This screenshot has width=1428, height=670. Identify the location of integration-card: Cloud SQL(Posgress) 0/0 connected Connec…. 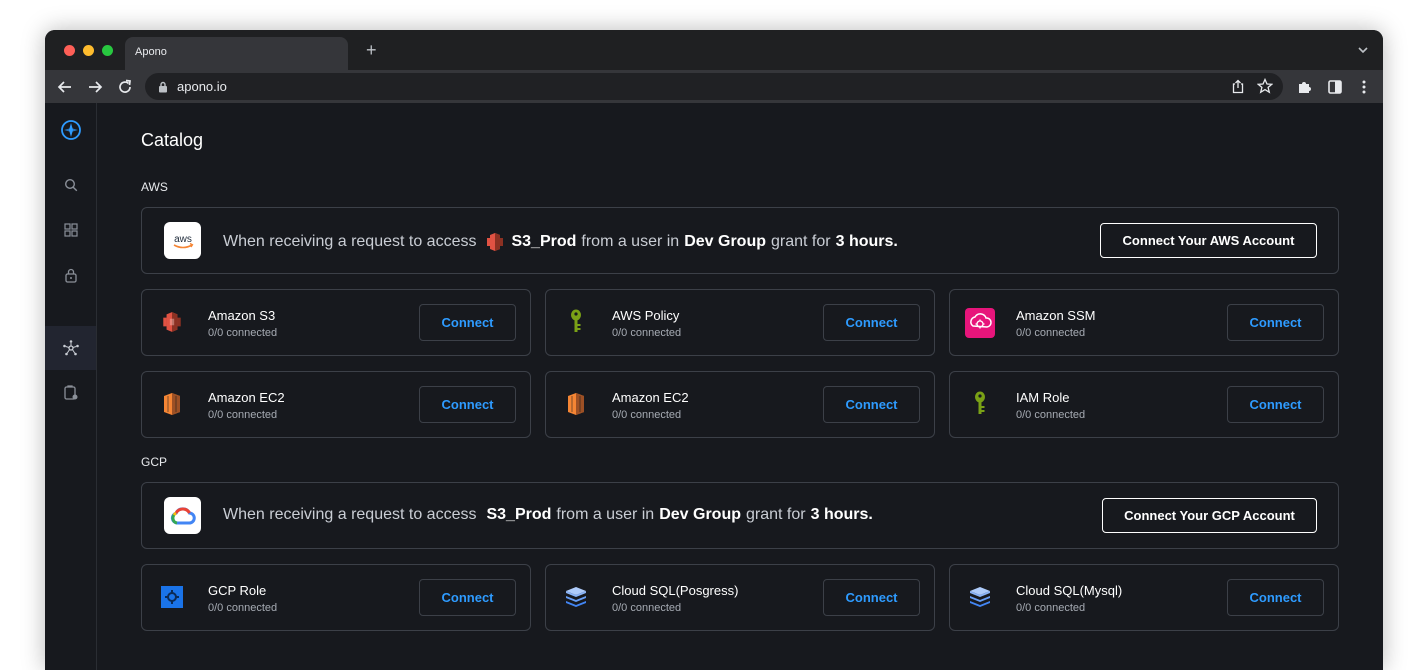
(740, 597).